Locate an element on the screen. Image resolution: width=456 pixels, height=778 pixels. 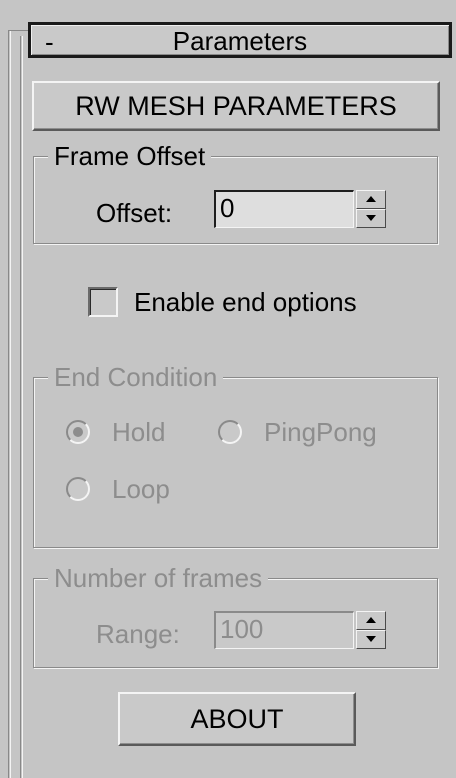
panel-rail-inner is located at coordinates (20, 407).